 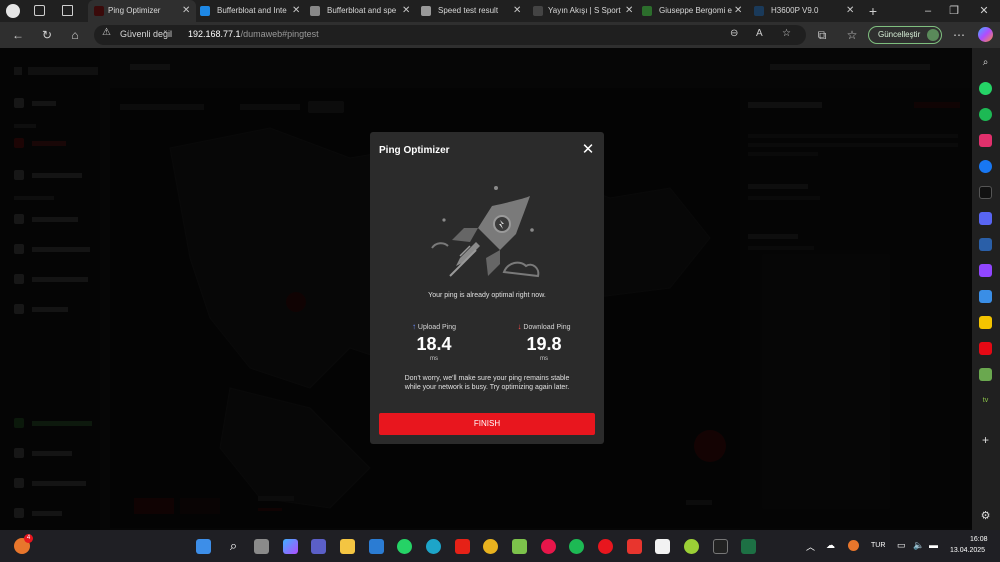 I want to click on facebook-icon, so click(x=985, y=166).